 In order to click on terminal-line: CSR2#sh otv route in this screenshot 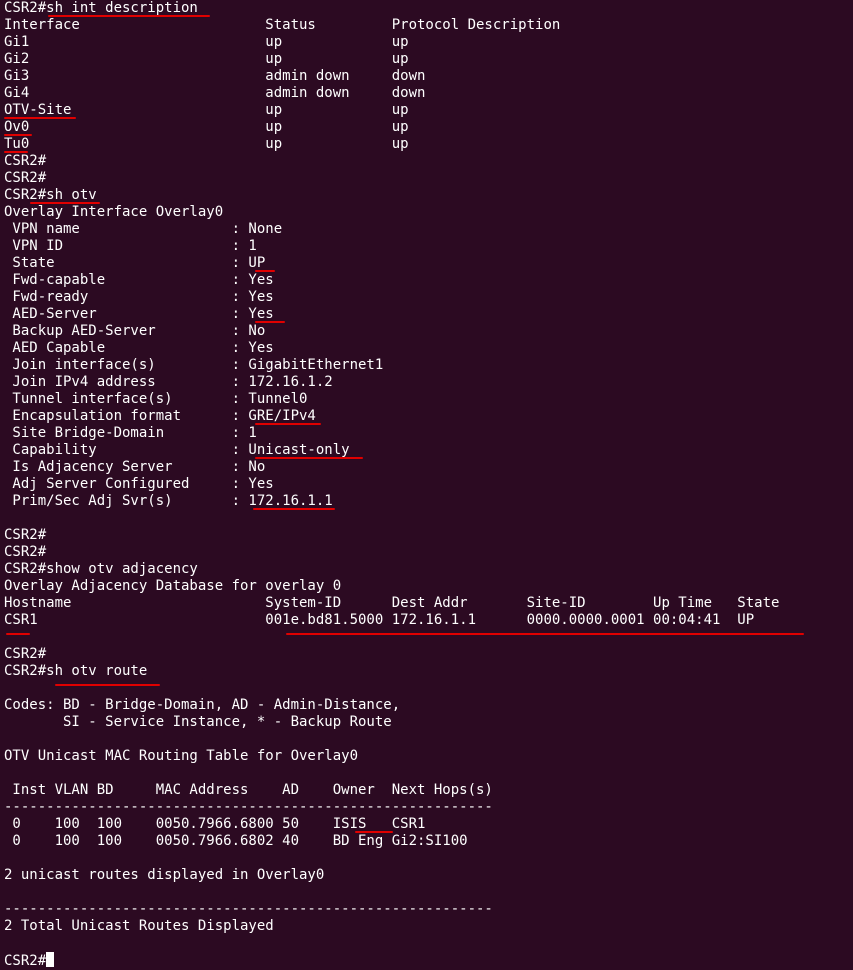, I will do `click(76, 671)`.